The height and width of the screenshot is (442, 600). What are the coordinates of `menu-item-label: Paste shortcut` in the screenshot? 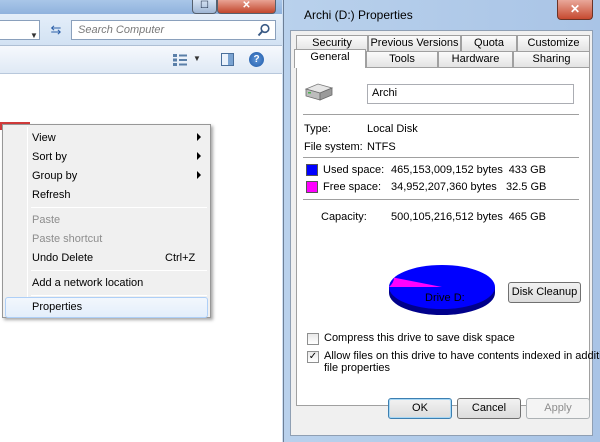 It's located at (67, 239).